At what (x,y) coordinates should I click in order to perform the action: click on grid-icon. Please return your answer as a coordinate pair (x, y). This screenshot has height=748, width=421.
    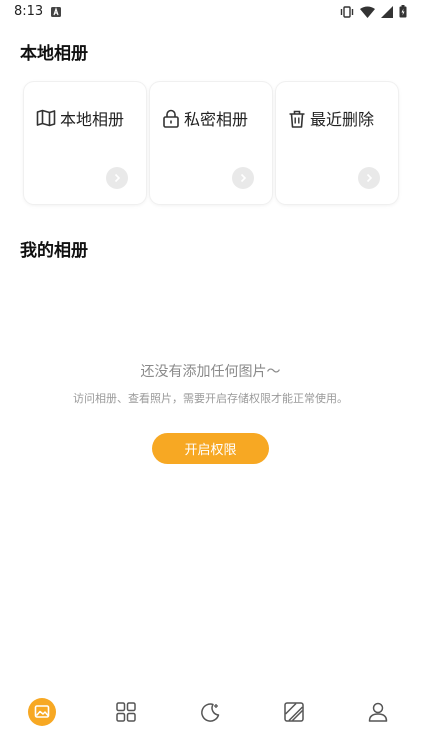
    Looking at the image, I should click on (126, 712).